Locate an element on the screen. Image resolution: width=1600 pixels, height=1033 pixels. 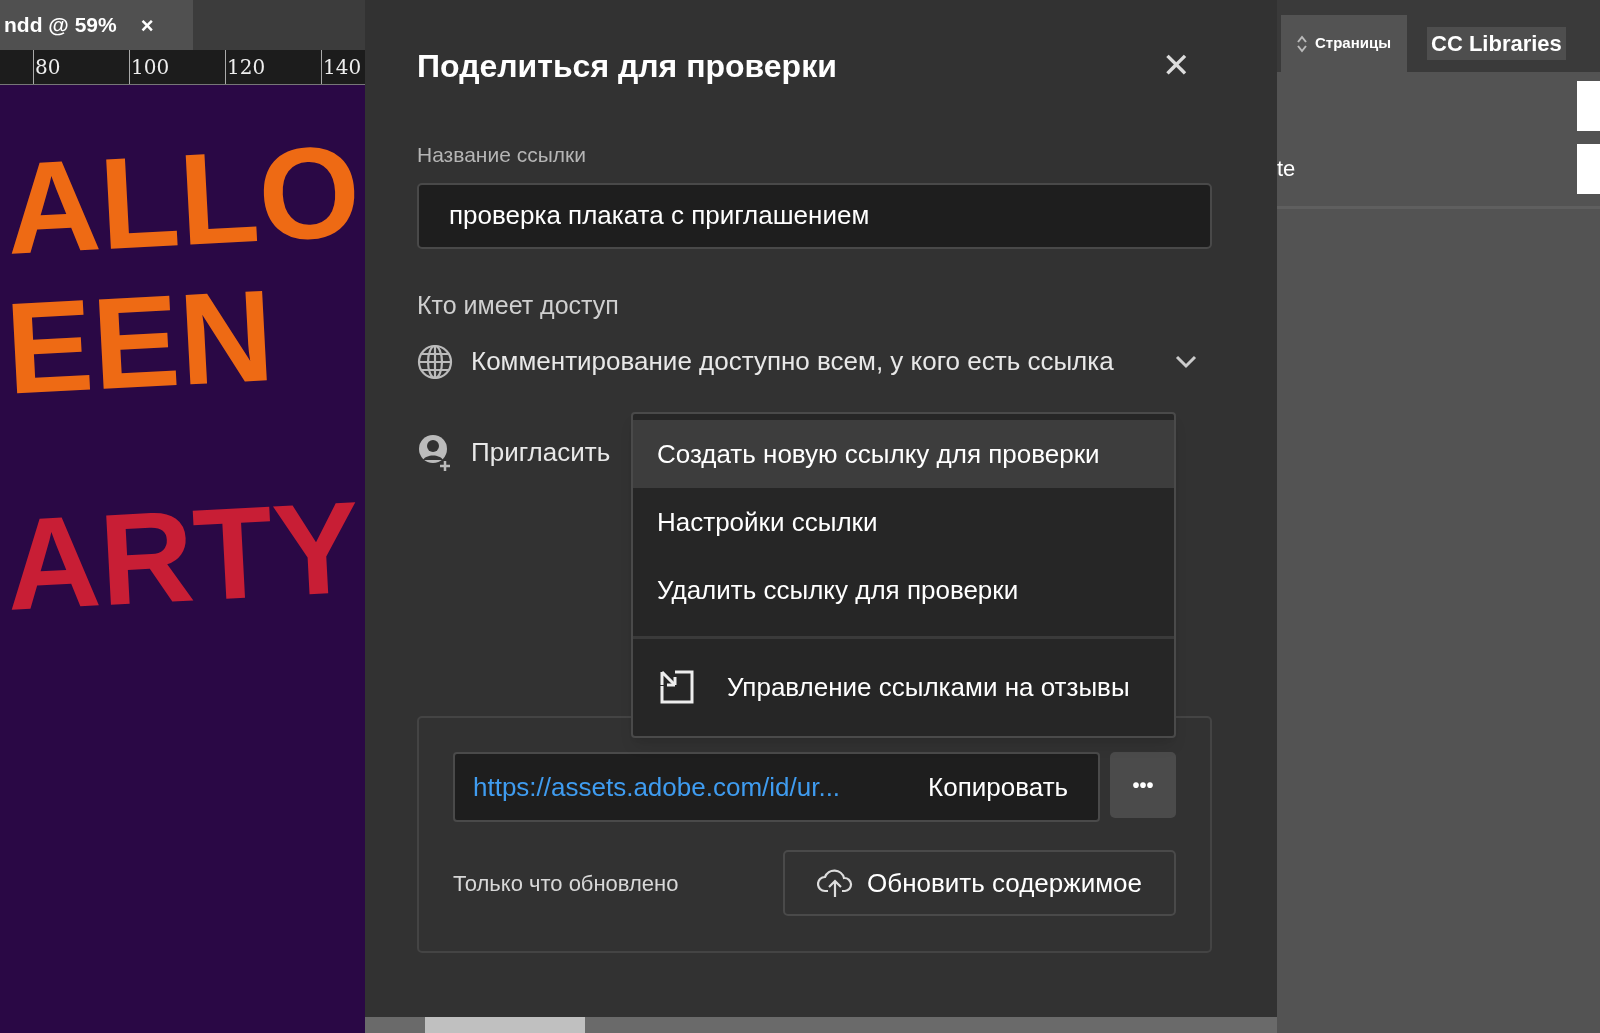
close-button: ✕ is located at coordinates (1176, 65).